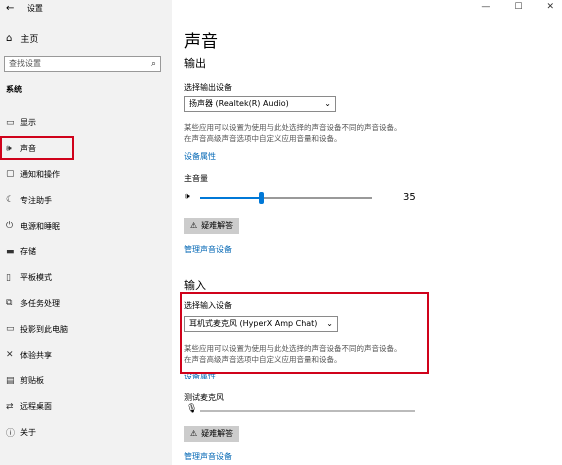  Describe the element at coordinates (36, 355) in the screenshot. I see `sidebar-item-label: 体验共享` at that location.